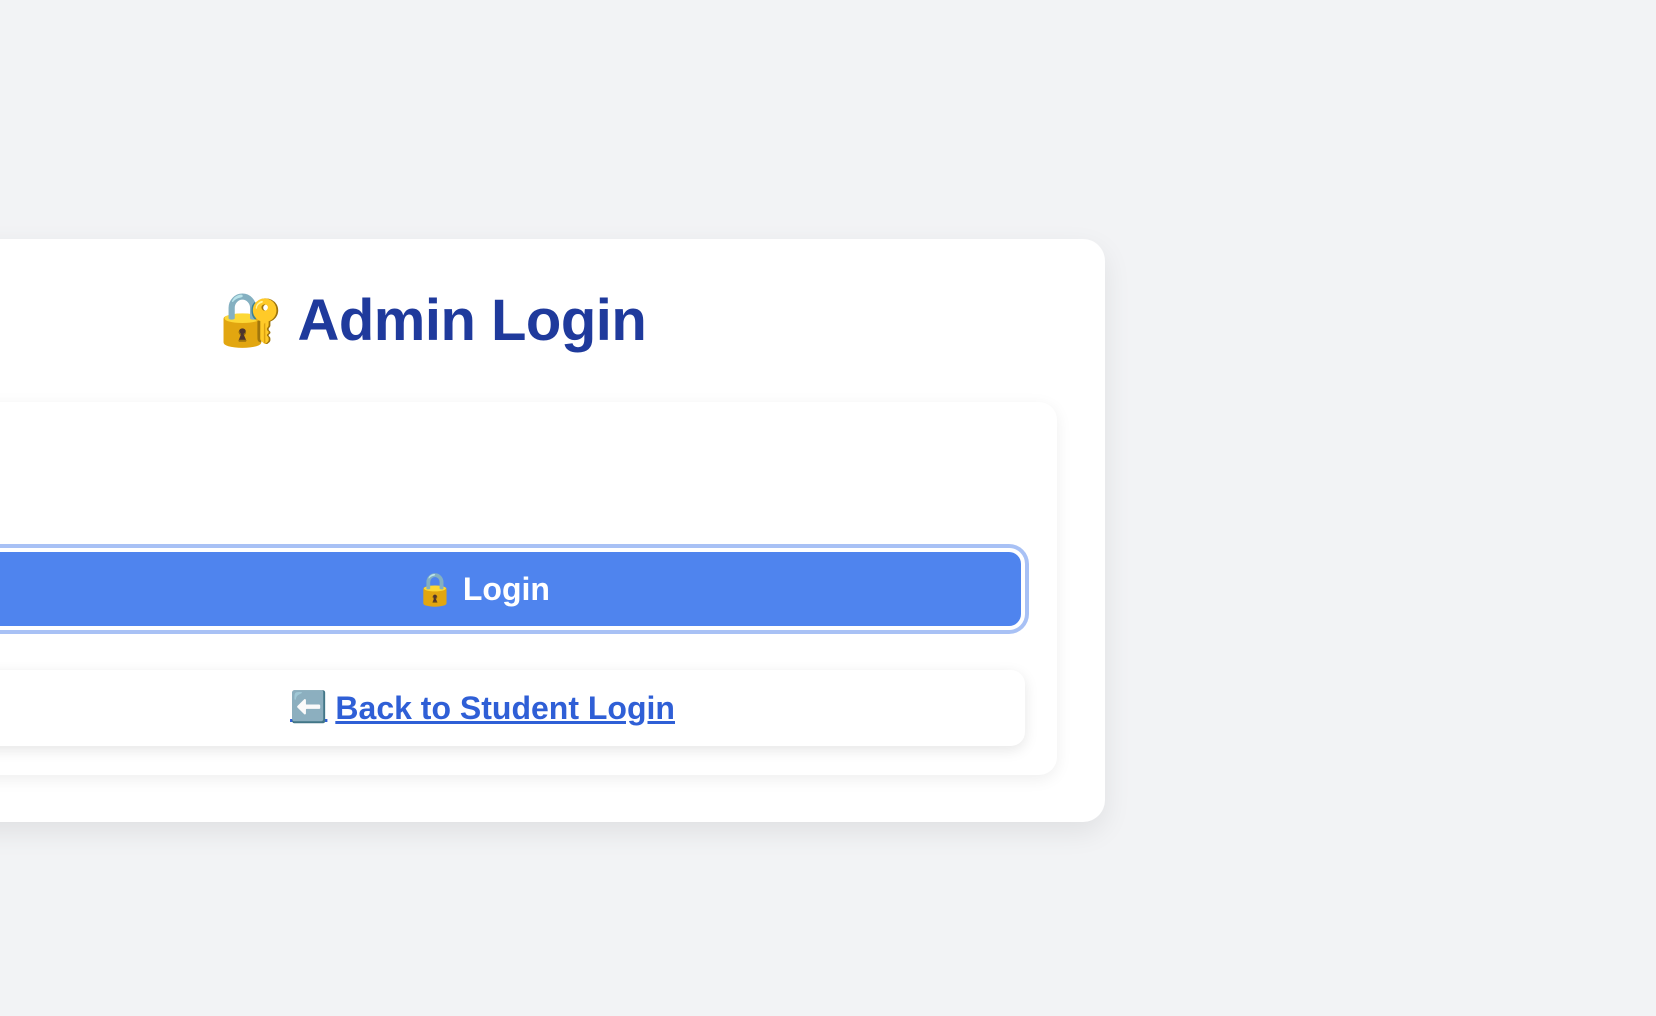 This screenshot has height=1016, width=1656. I want to click on lock-icon: 🔒, so click(435, 589).